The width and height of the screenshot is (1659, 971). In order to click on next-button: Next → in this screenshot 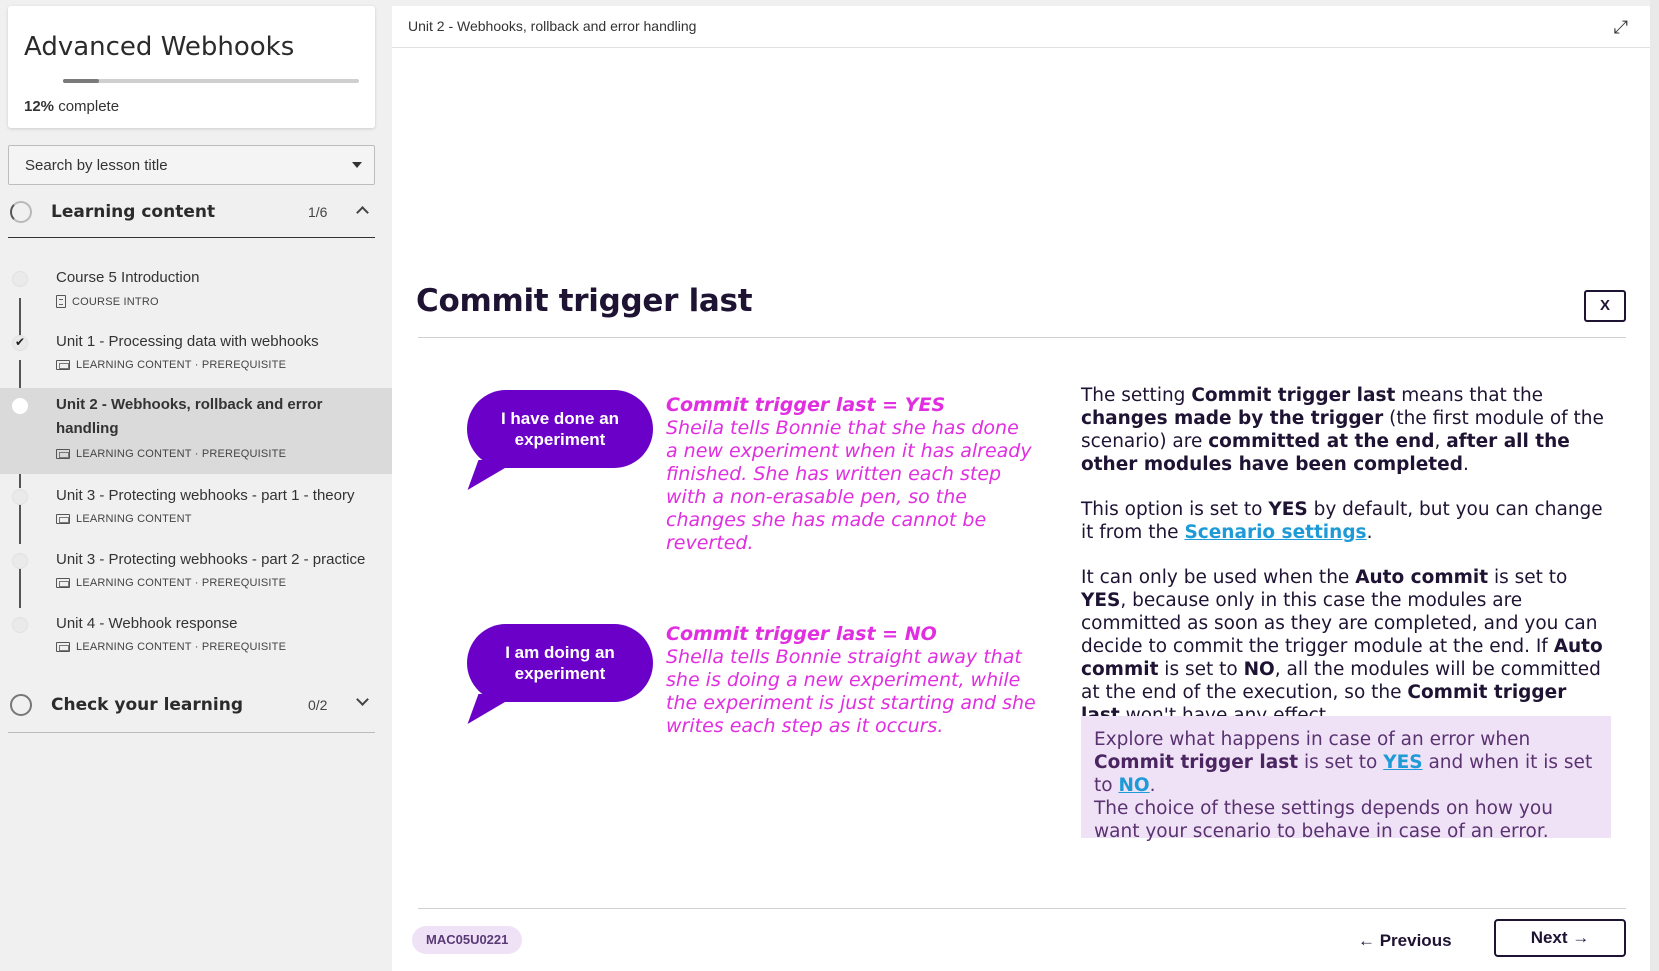, I will do `click(1560, 938)`.